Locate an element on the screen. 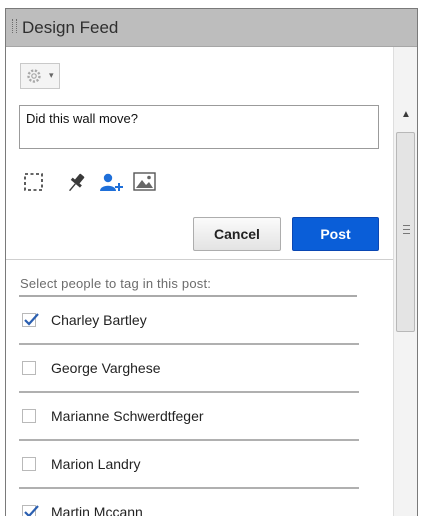  tag-prompt: Select people to tag in this post: is located at coordinates (116, 283).